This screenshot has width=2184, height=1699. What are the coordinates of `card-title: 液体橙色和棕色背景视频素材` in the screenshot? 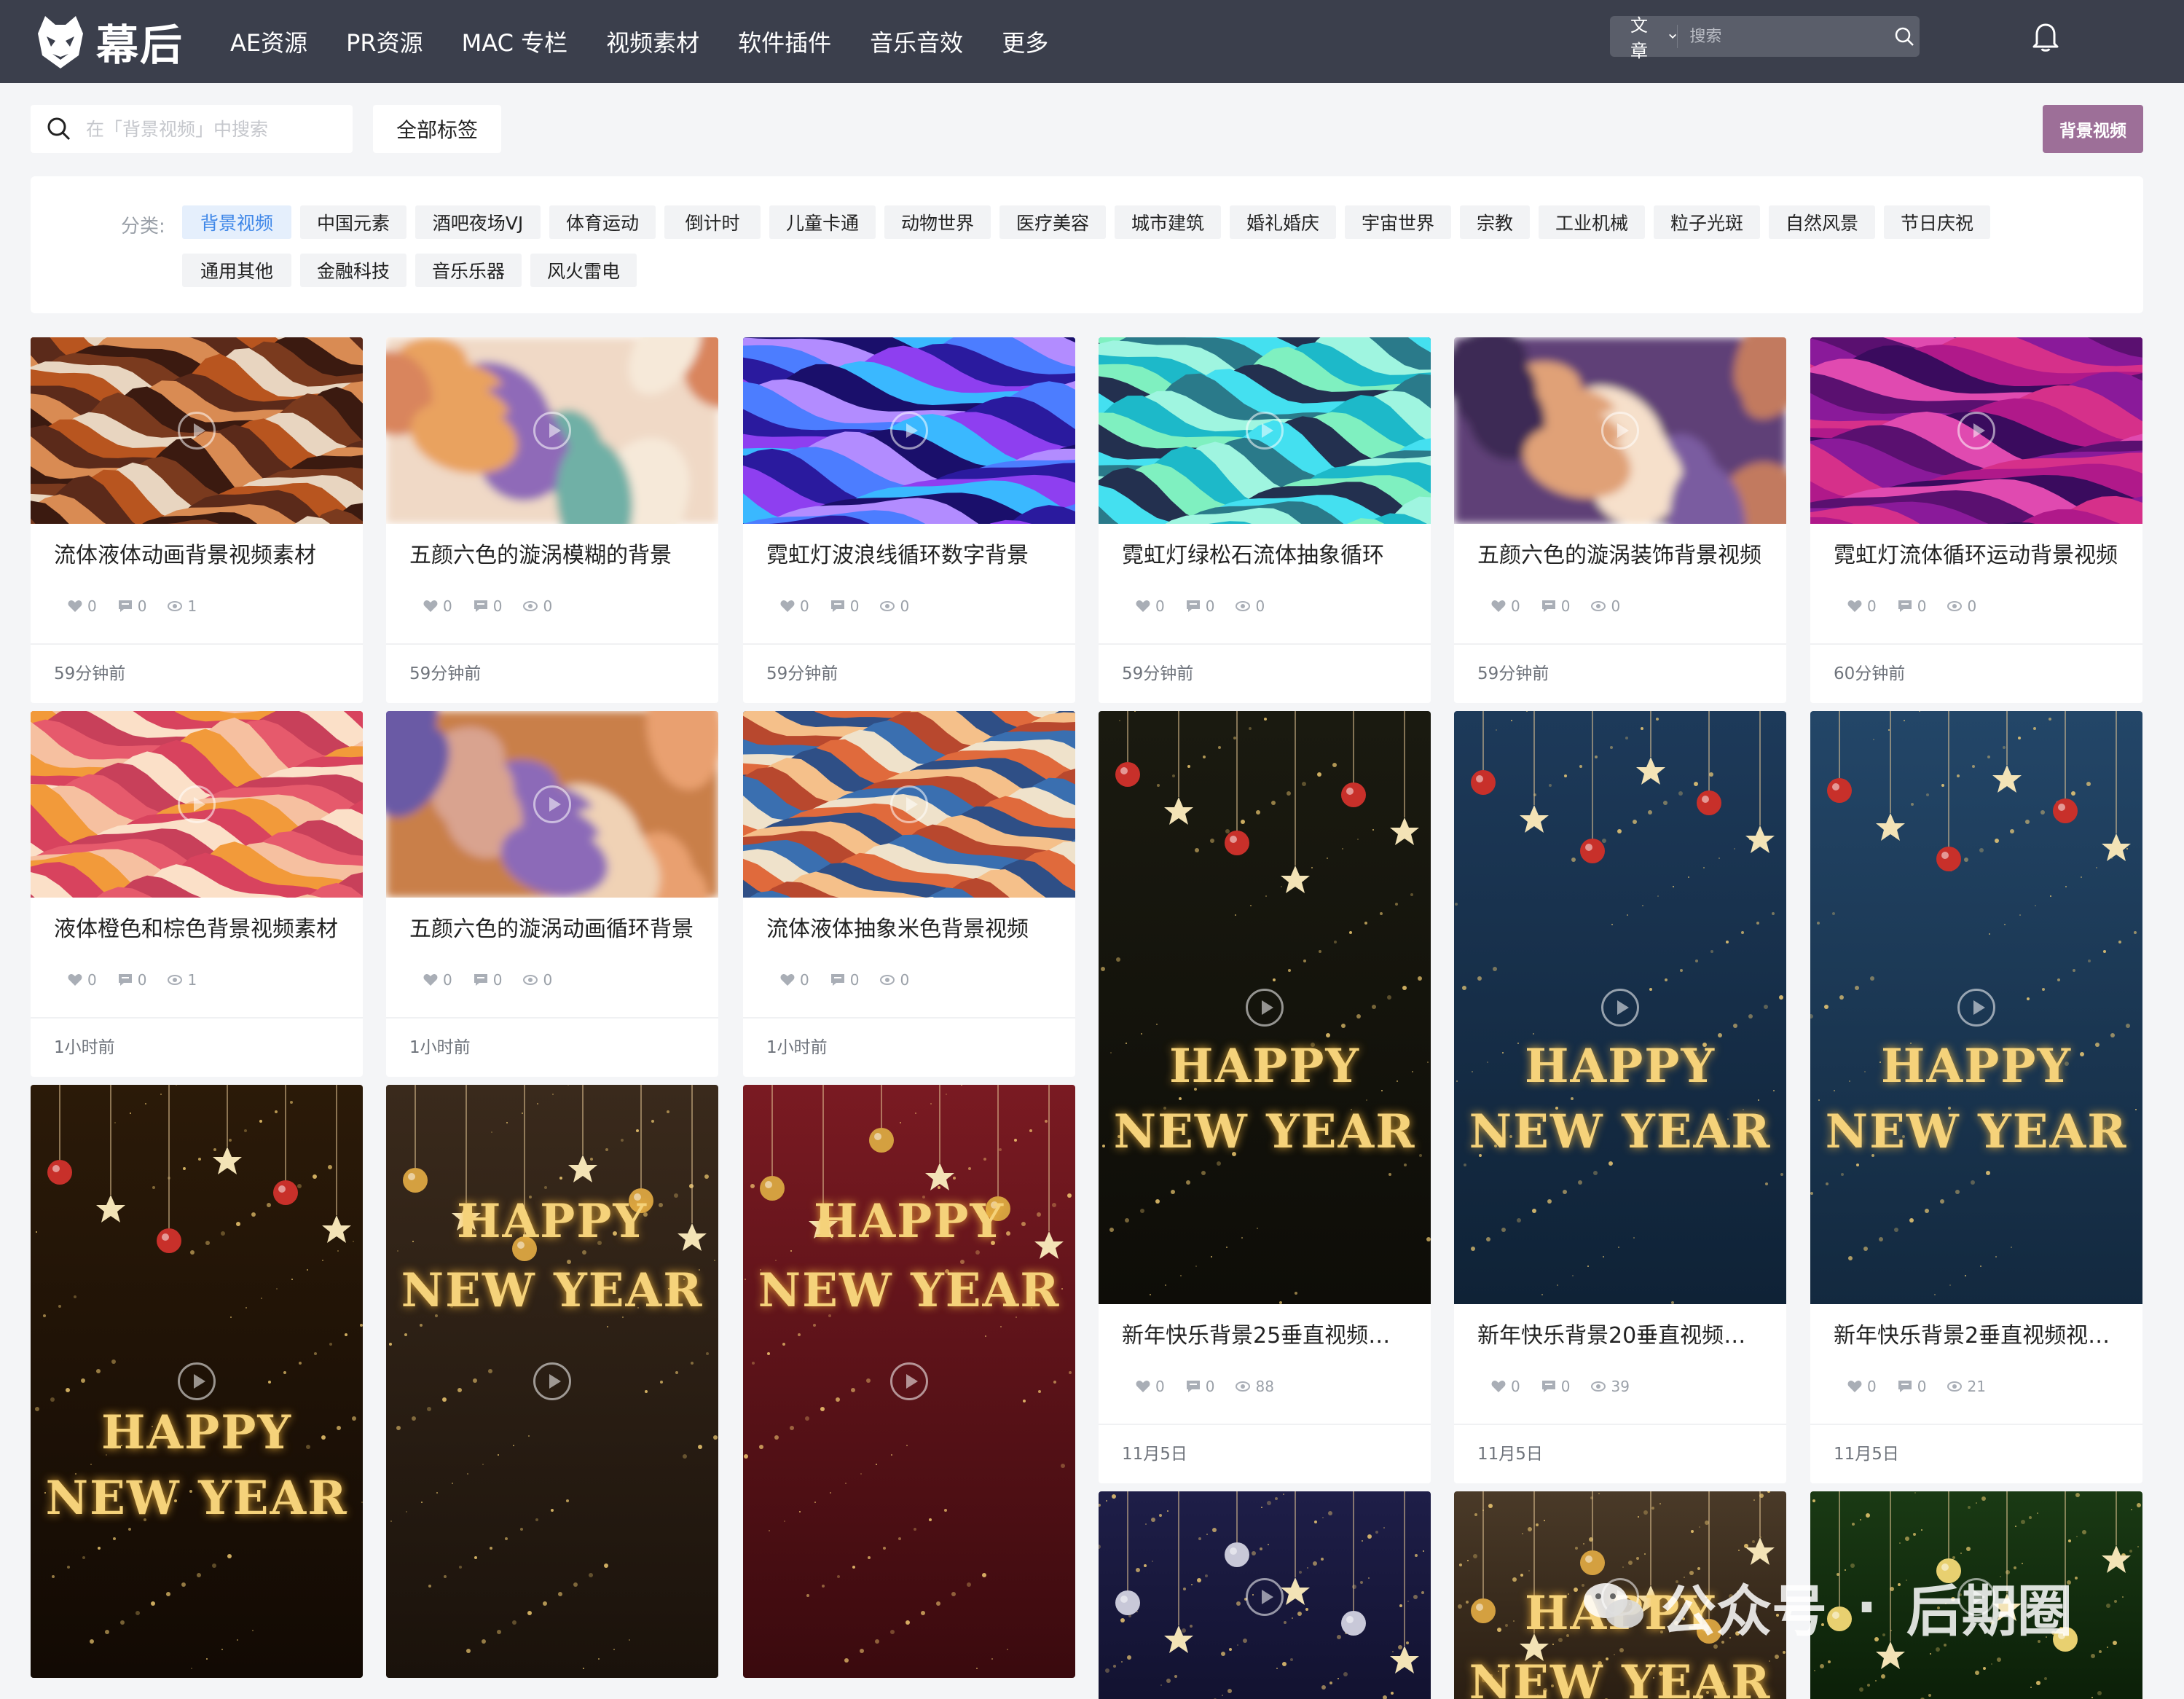 It's located at (197, 930).